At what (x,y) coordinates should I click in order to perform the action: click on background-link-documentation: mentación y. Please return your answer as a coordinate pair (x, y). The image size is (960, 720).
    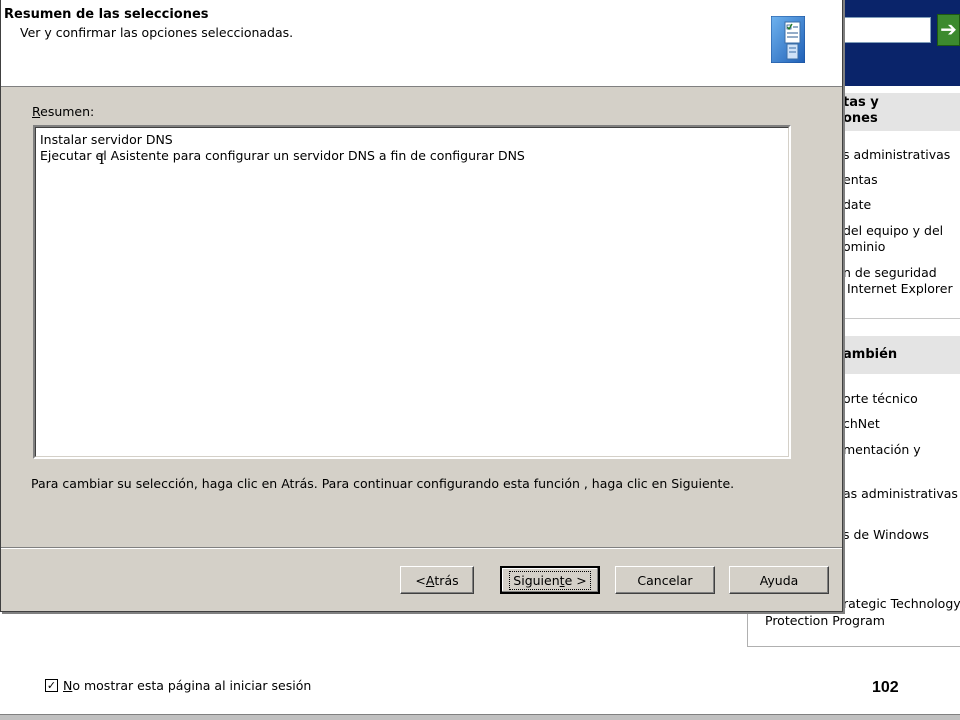
    Looking at the image, I should click on (882, 450).